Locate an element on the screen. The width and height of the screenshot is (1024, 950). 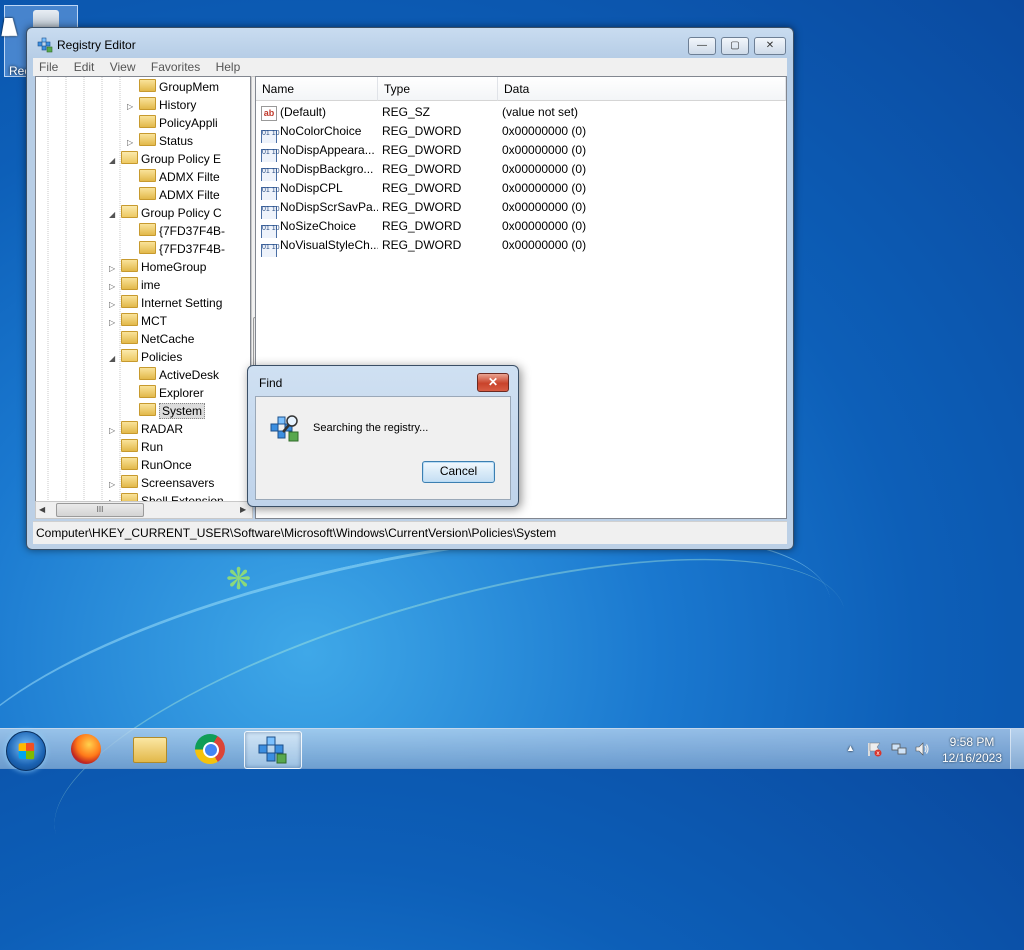
tree-item-label: NetCache is located at coordinates (168, 339).